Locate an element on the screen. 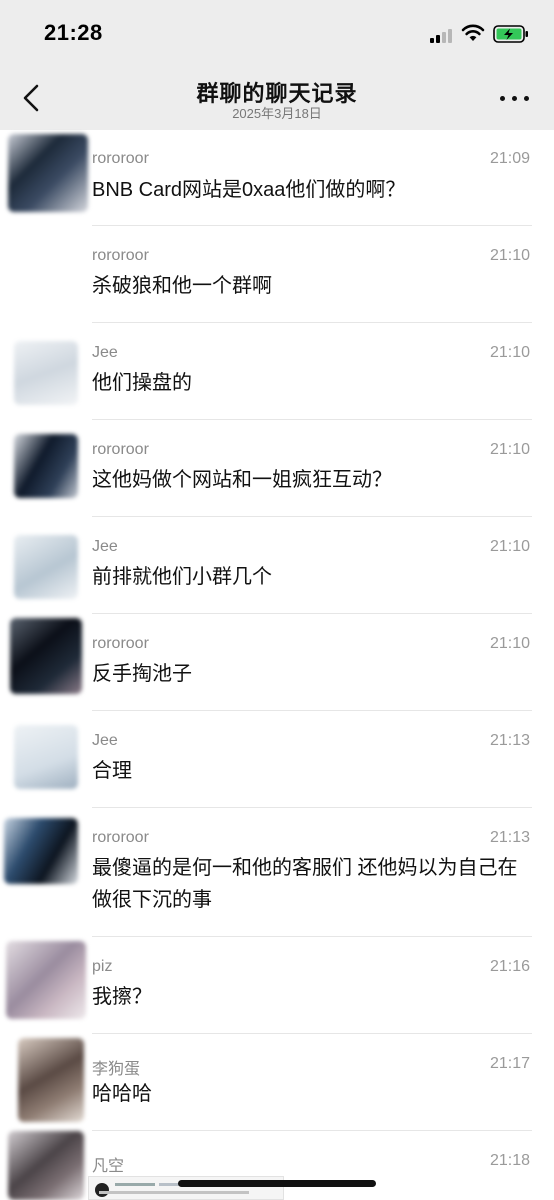  status-time: 21:28 is located at coordinates (73, 32).